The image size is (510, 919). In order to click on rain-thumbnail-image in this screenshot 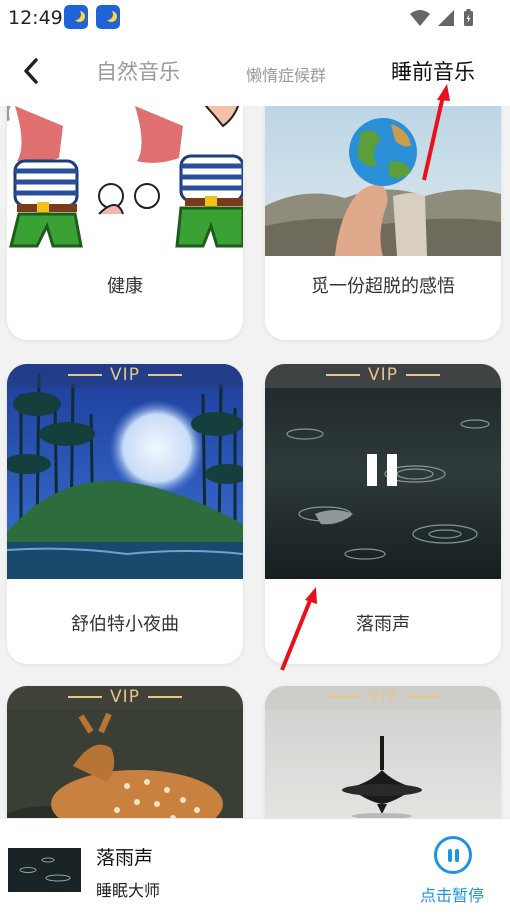, I will do `click(44, 870)`.